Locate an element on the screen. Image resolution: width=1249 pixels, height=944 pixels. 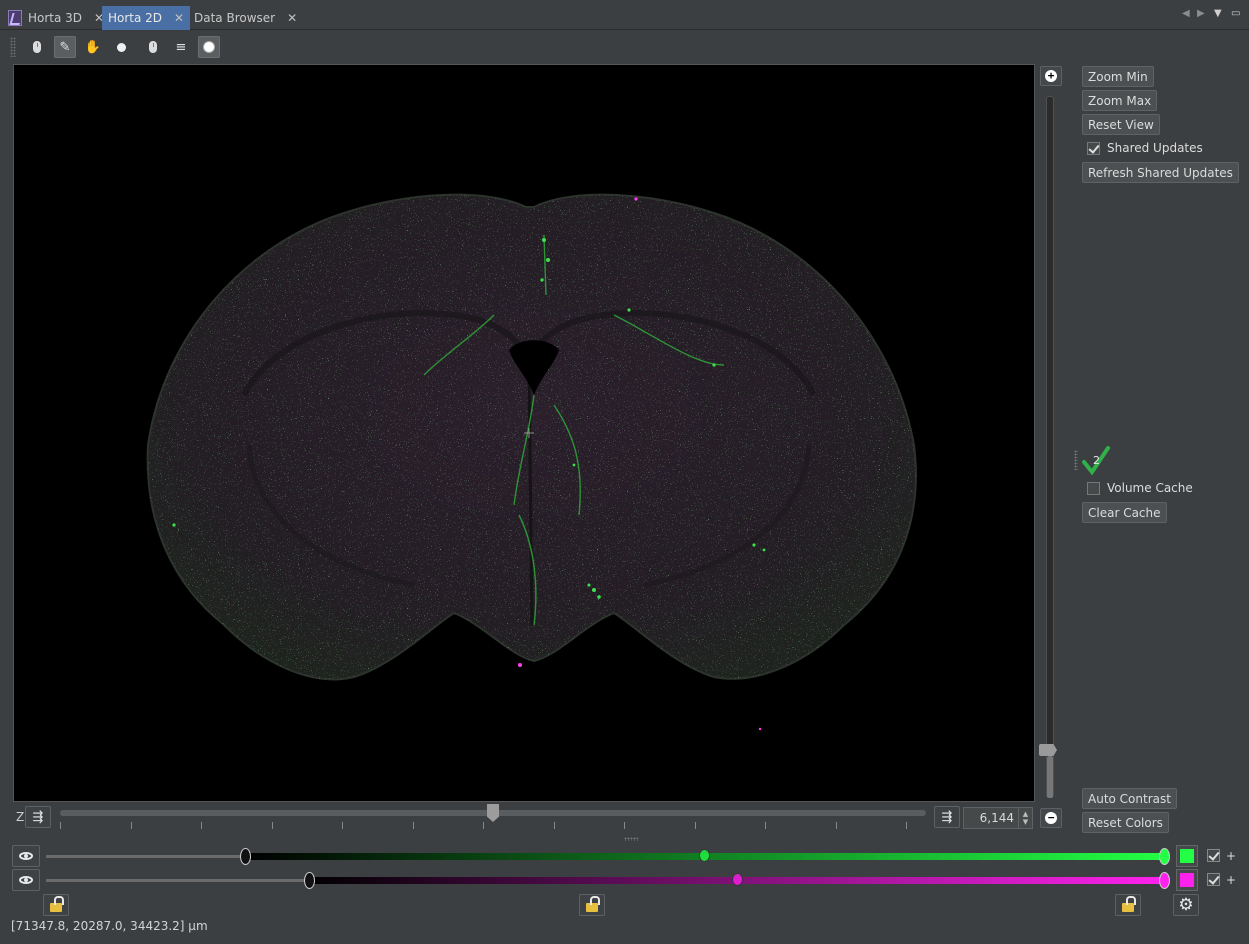
zoom-in-button: + is located at coordinates (1051, 76).